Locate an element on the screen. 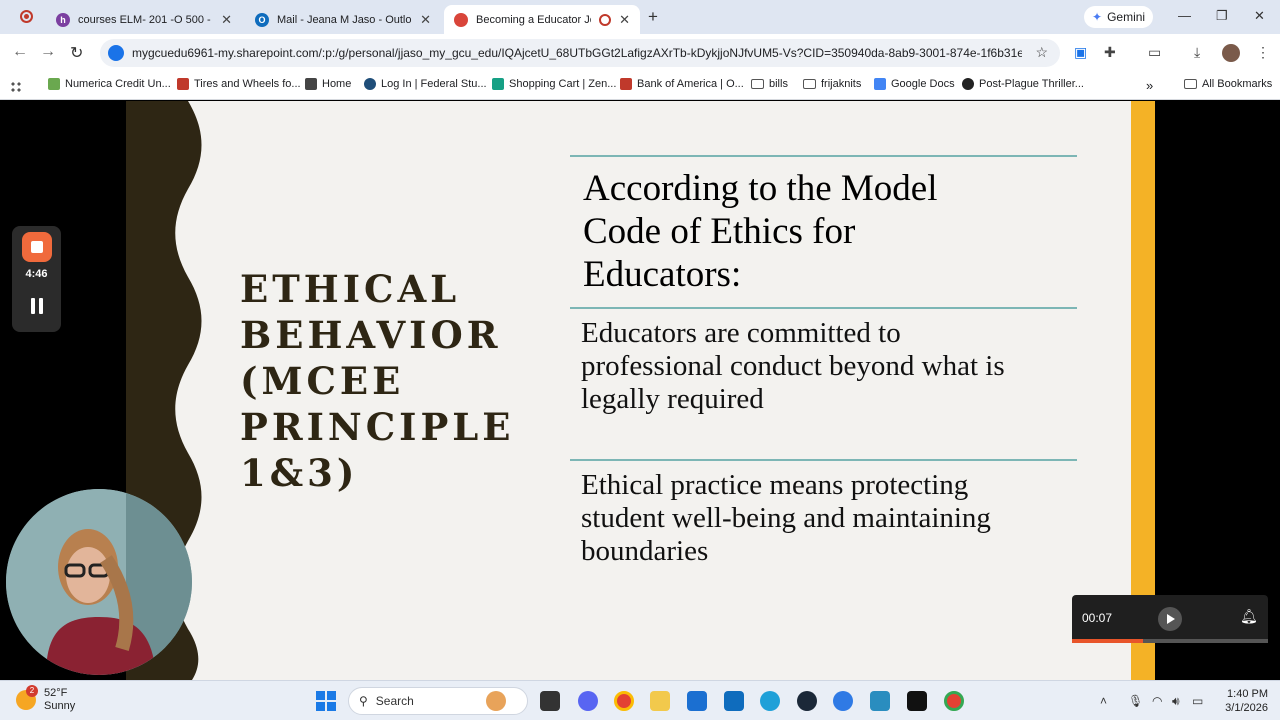 This screenshot has height=720, width=1280. divider-rule is located at coordinates (823, 460).